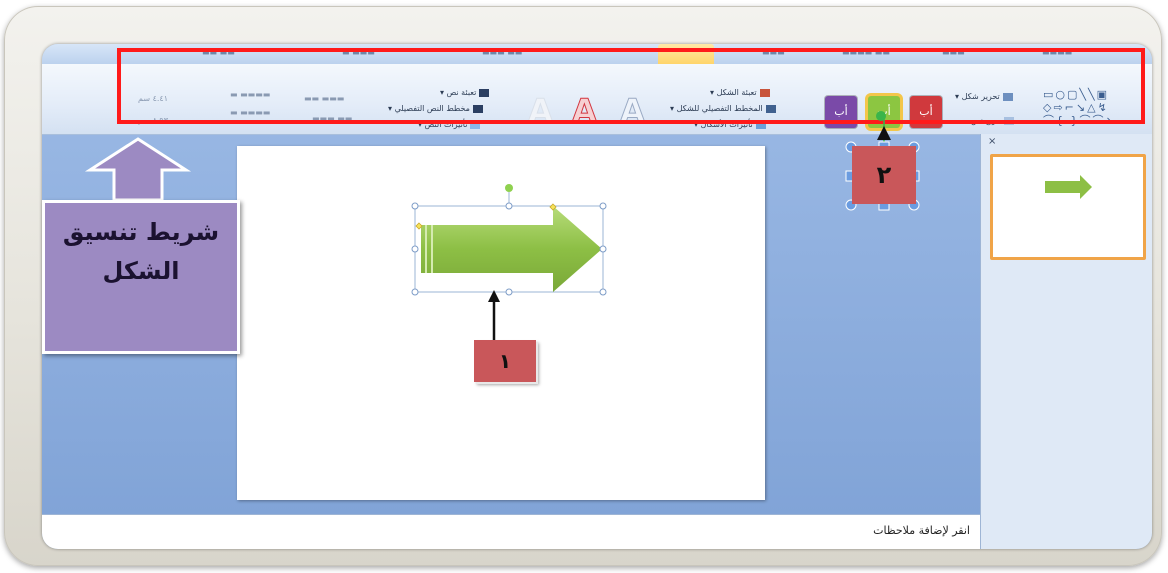 The image size is (1168, 573). I want to click on thumbnail-content, so click(1068, 187).